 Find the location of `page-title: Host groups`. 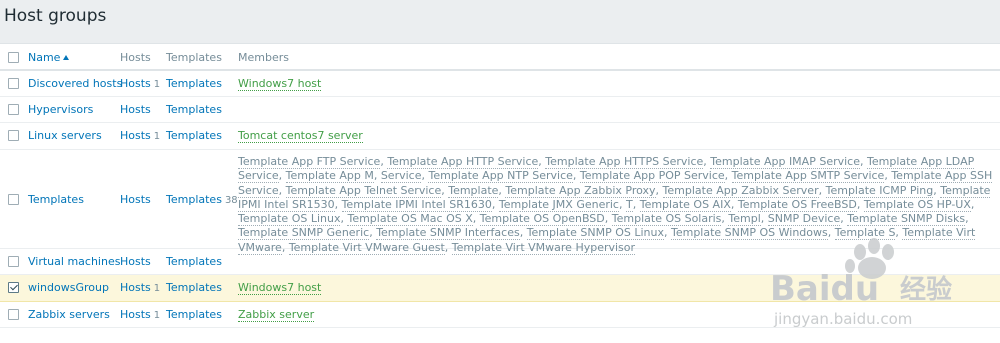

page-title: Host groups is located at coordinates (55, 16).